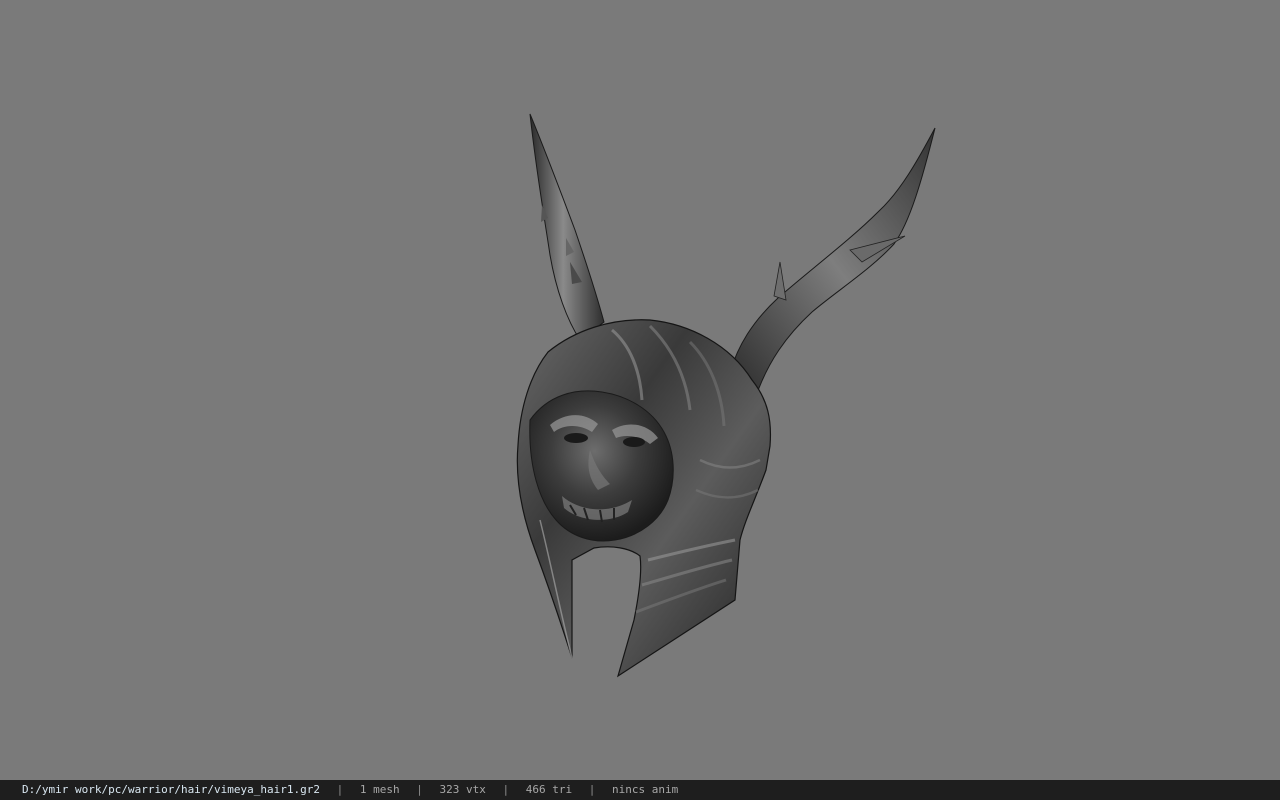 Image resolution: width=1280 pixels, height=800 pixels. I want to click on right-horn, so click(832, 262).